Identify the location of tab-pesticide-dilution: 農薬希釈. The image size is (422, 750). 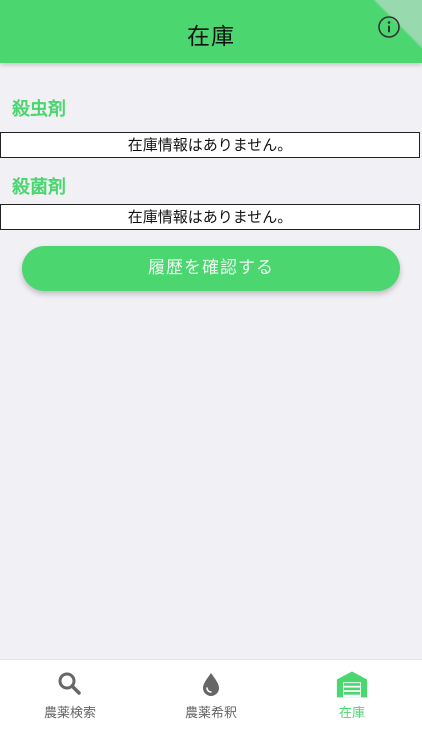
(211, 694).